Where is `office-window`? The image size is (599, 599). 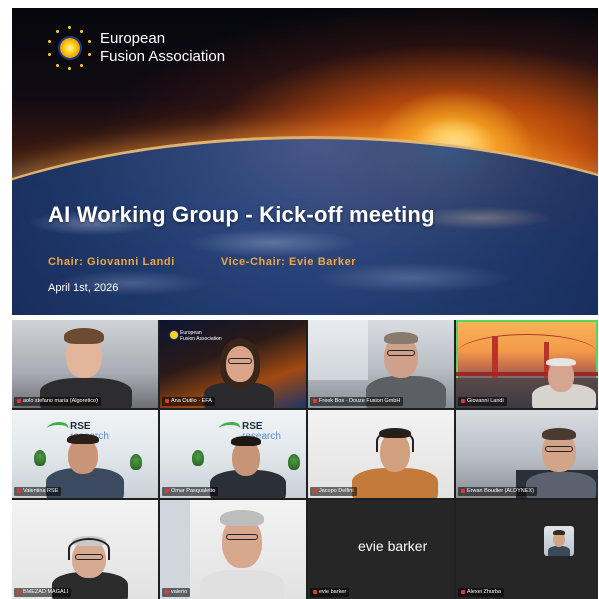
office-window is located at coordinates (338, 350).